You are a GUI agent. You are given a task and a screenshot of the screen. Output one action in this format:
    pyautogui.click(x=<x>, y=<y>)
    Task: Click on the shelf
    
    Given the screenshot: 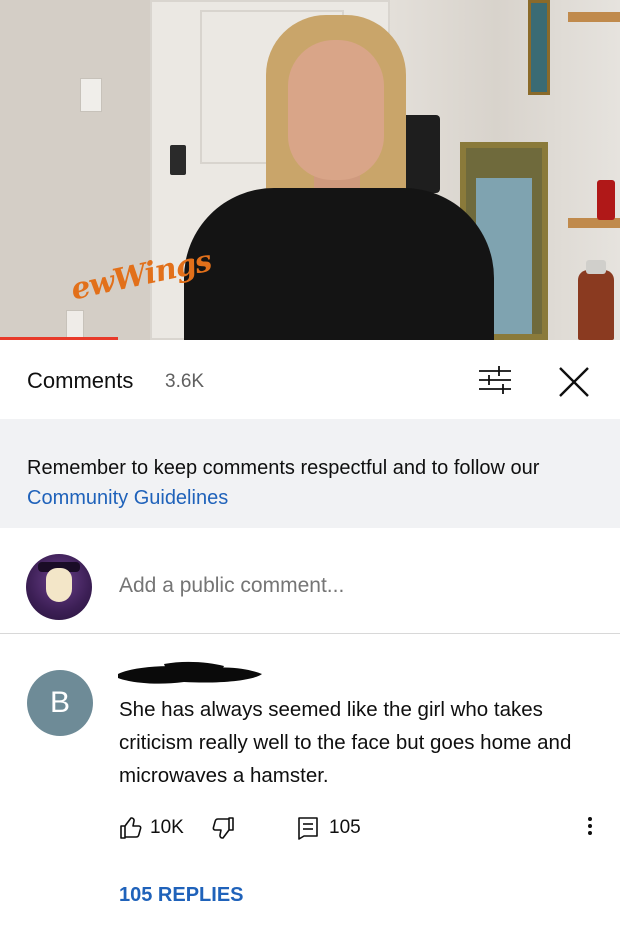 What is the action you would take?
    pyautogui.click(x=594, y=17)
    